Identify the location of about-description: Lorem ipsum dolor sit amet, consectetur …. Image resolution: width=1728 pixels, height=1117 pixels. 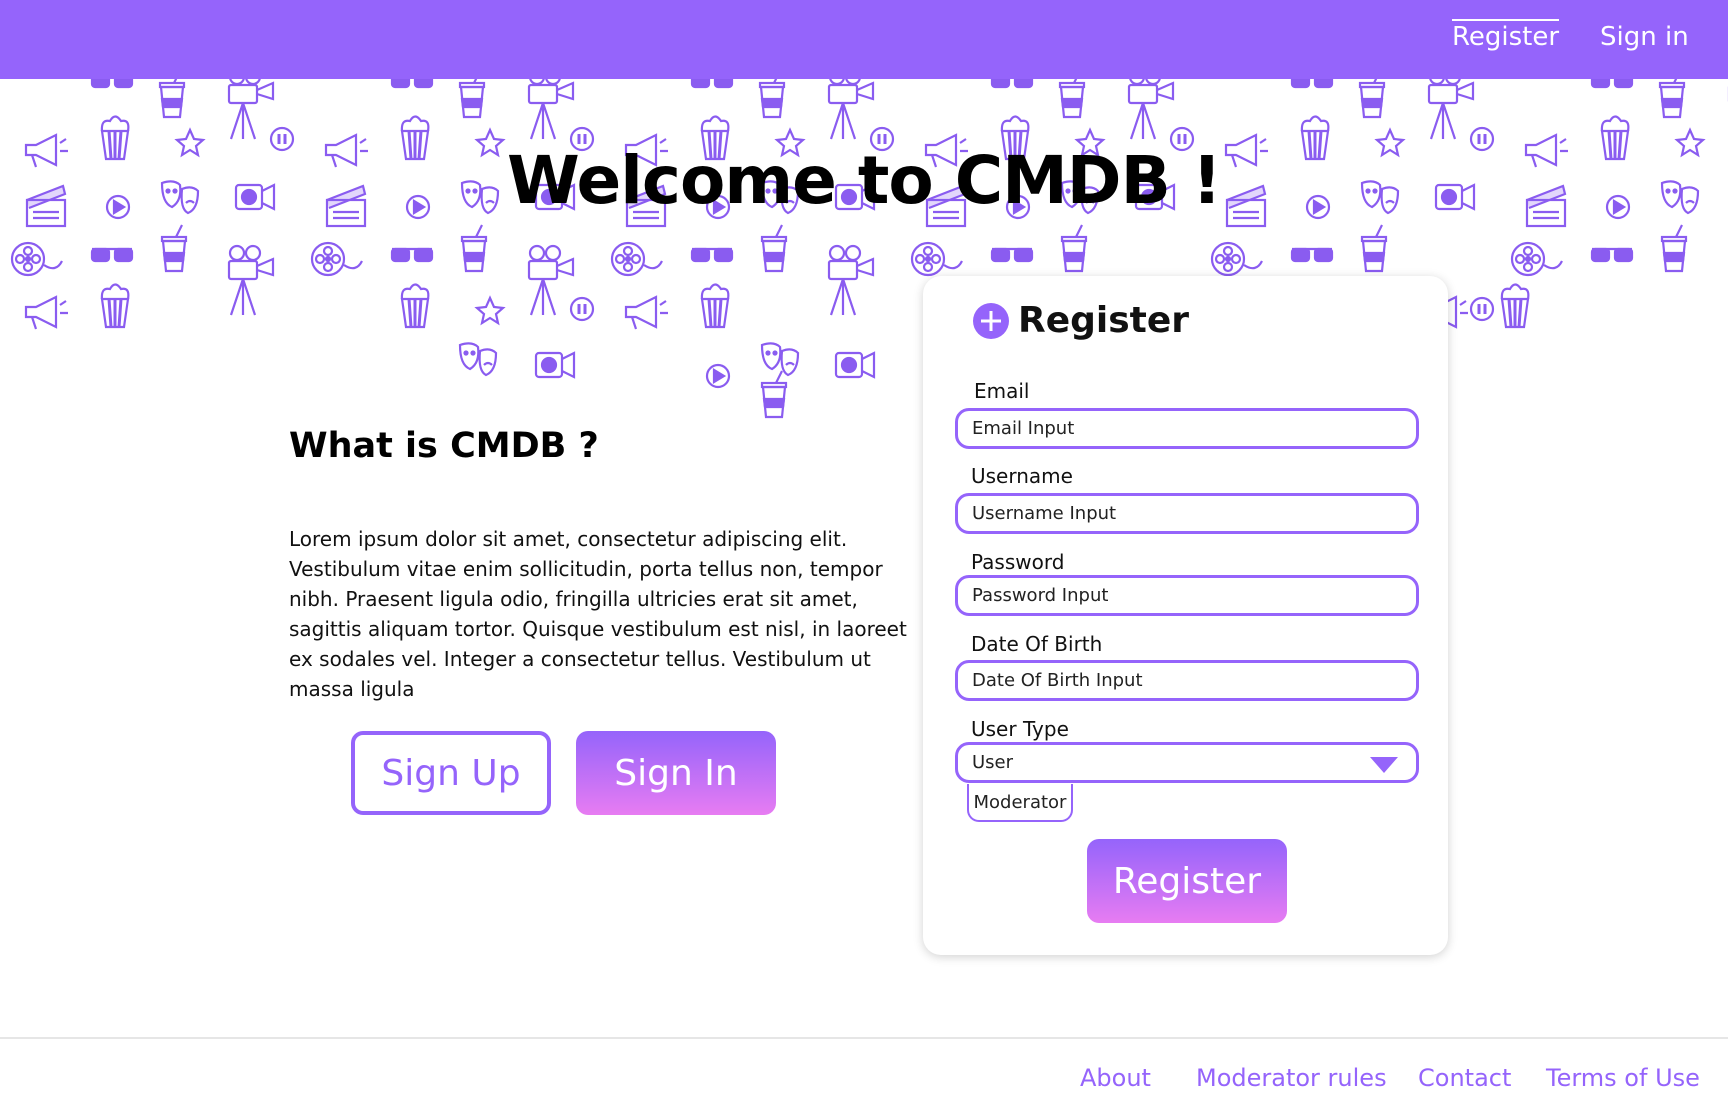
(598, 614).